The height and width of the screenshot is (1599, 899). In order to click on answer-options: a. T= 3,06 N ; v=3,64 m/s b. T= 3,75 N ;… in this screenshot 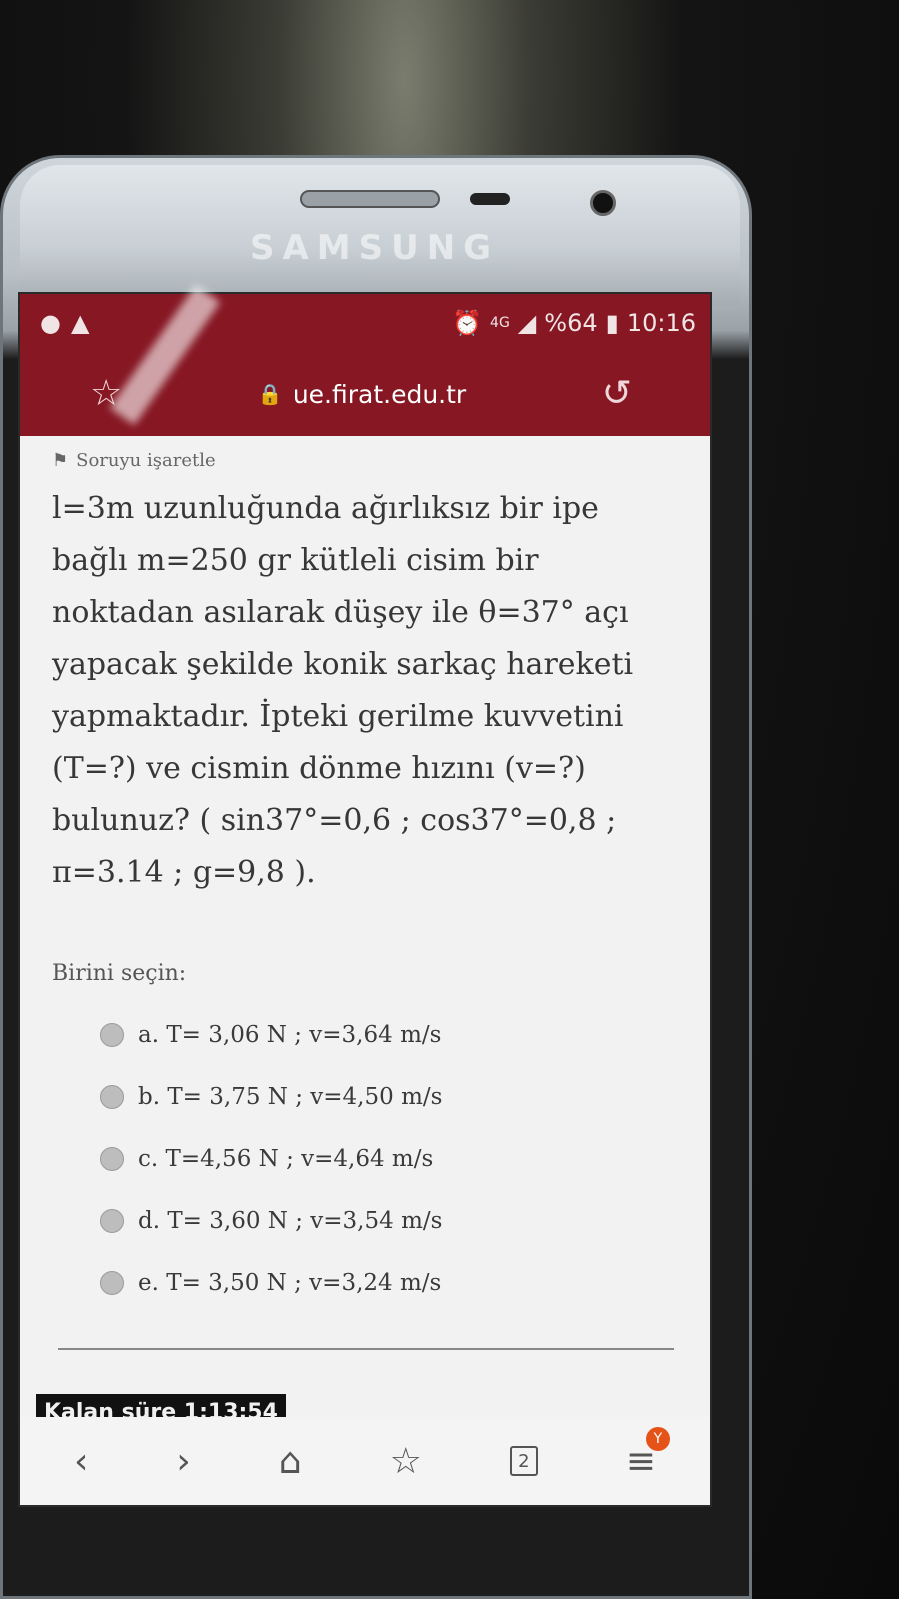, I will do `click(366, 1159)`.